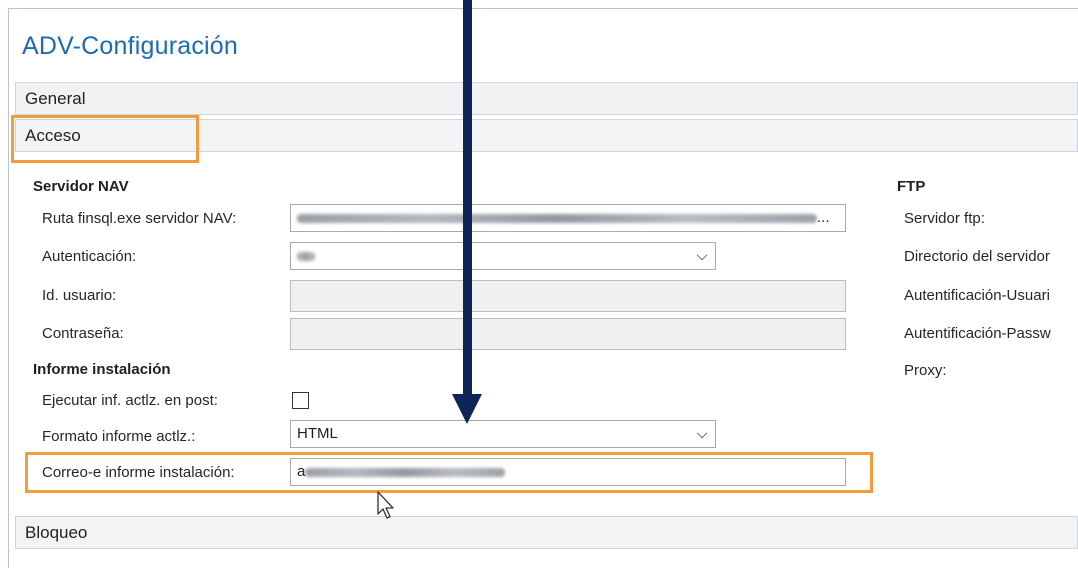  Describe the element at coordinates (503, 256) in the screenshot. I see `autenticacion-select` at that location.